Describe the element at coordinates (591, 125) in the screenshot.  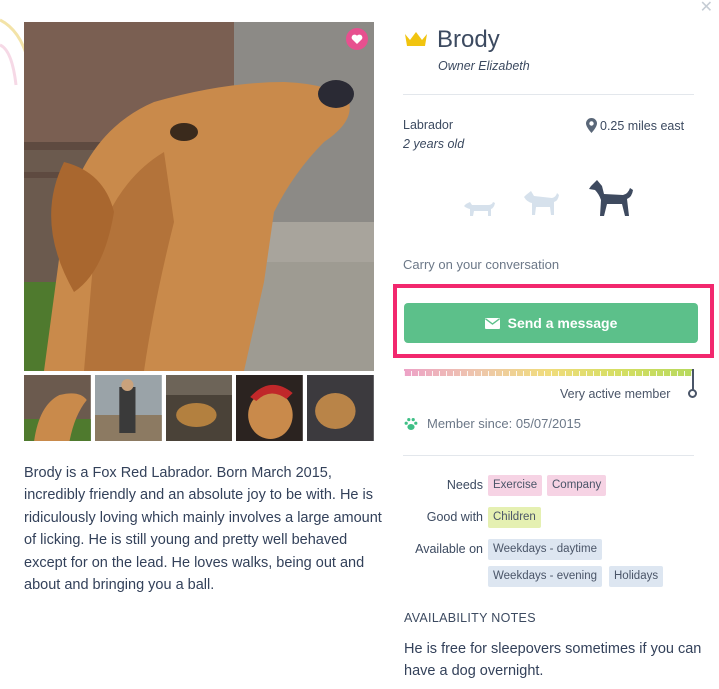
I see `location-pin-icon` at that location.